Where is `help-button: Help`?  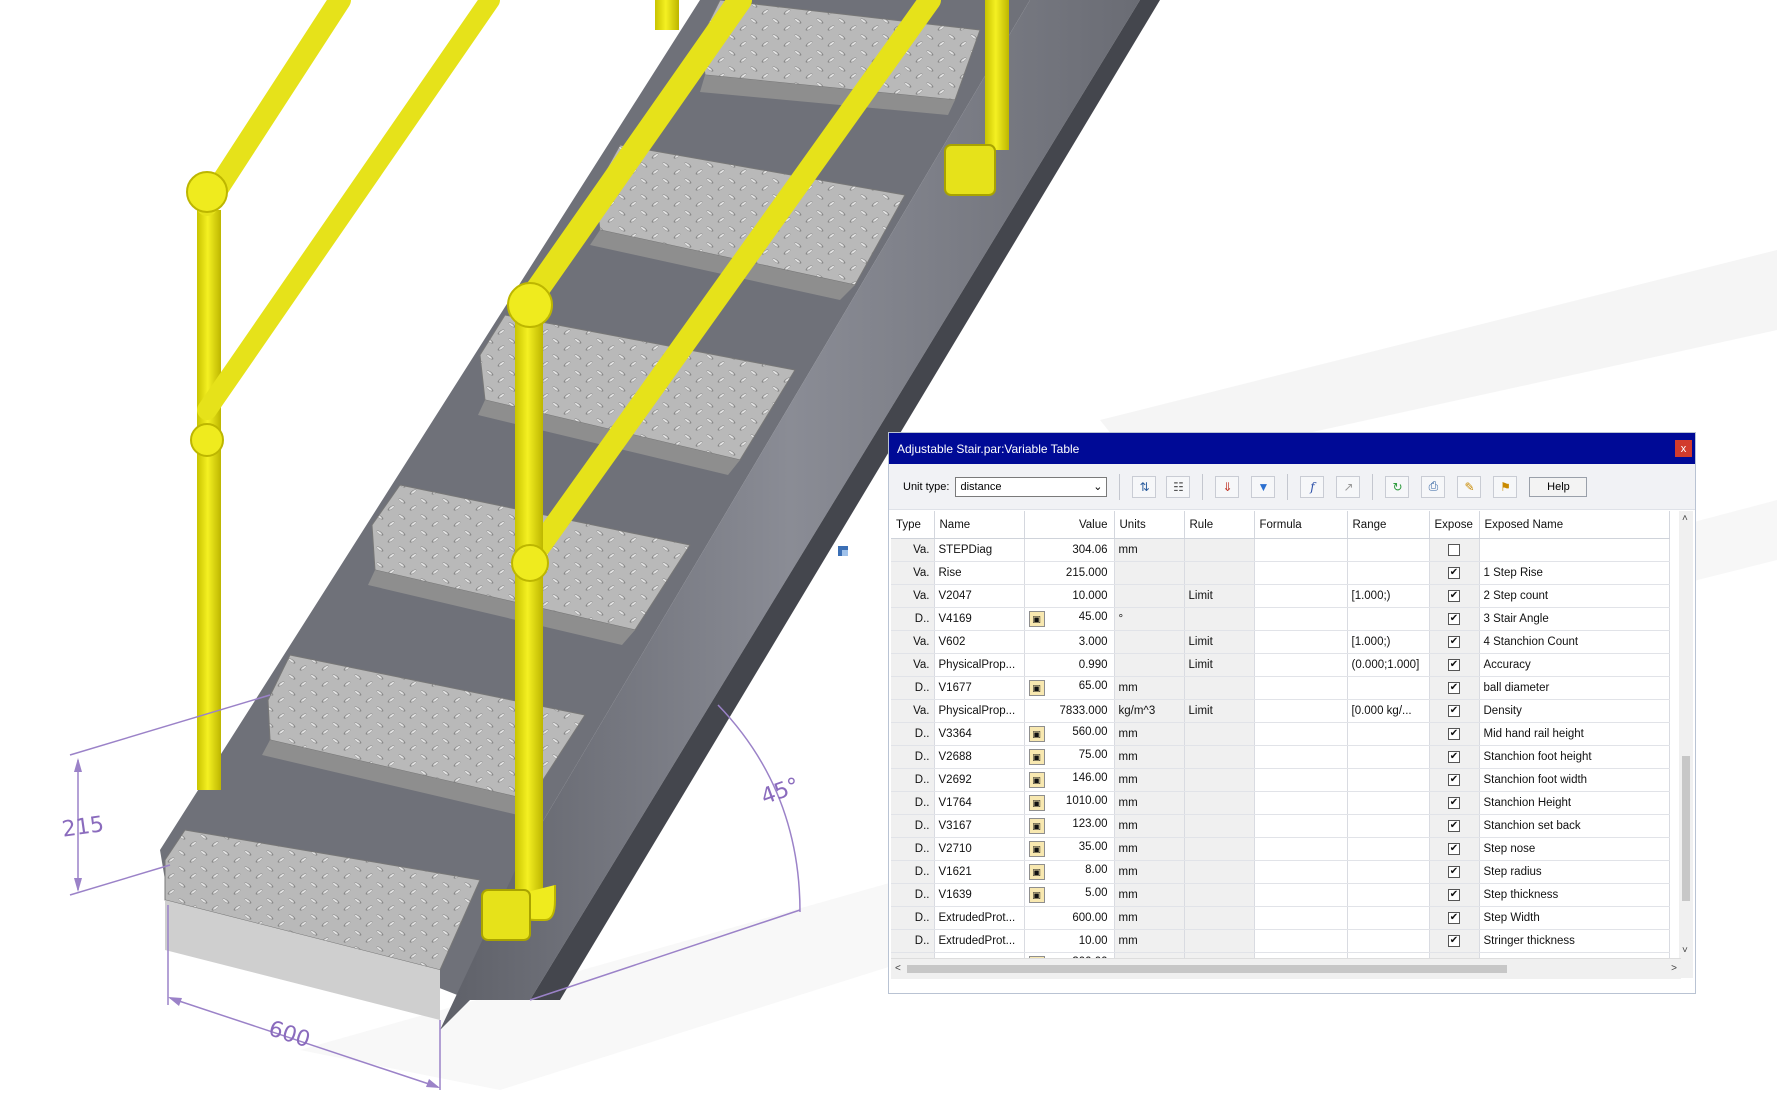
help-button: Help is located at coordinates (1558, 486).